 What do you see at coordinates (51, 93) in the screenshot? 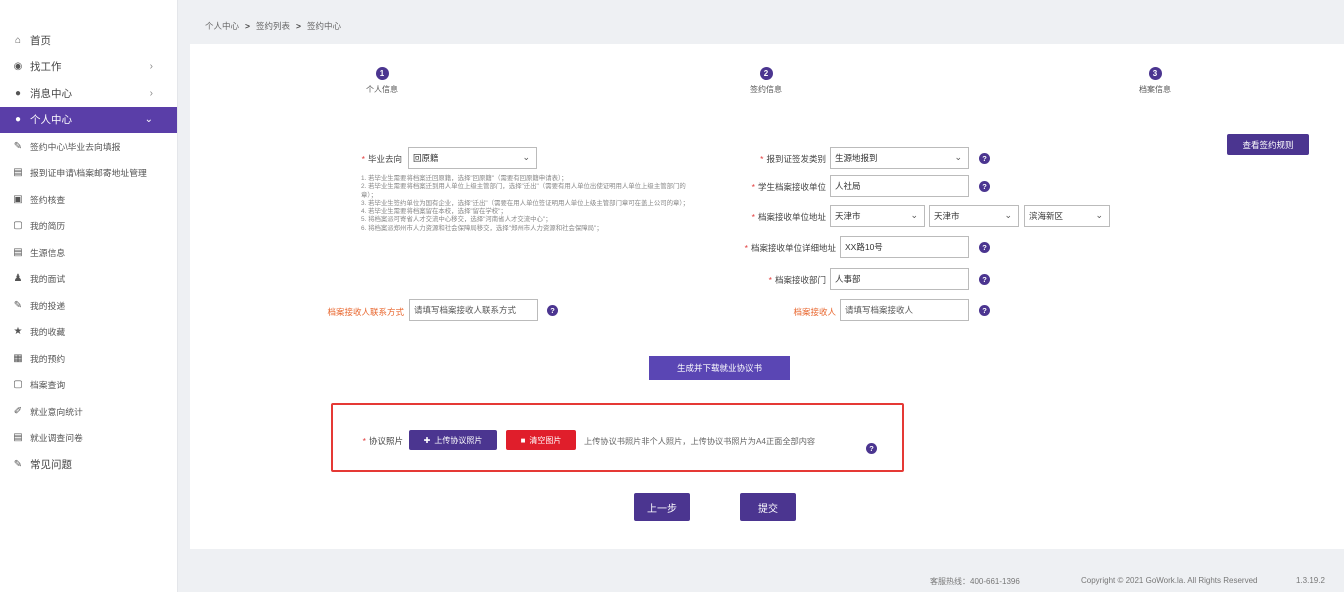
I see `sidebar-item-label: 消息中心` at bounding box center [51, 93].